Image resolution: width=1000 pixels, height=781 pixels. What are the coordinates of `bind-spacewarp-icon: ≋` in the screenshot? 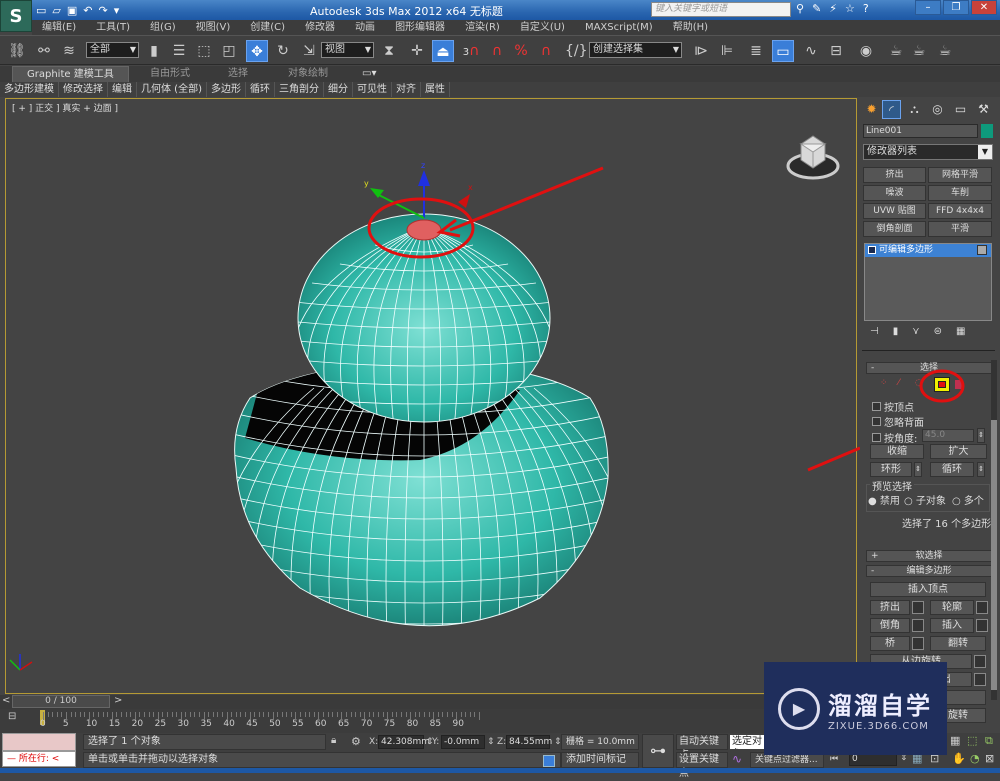 It's located at (69, 51).